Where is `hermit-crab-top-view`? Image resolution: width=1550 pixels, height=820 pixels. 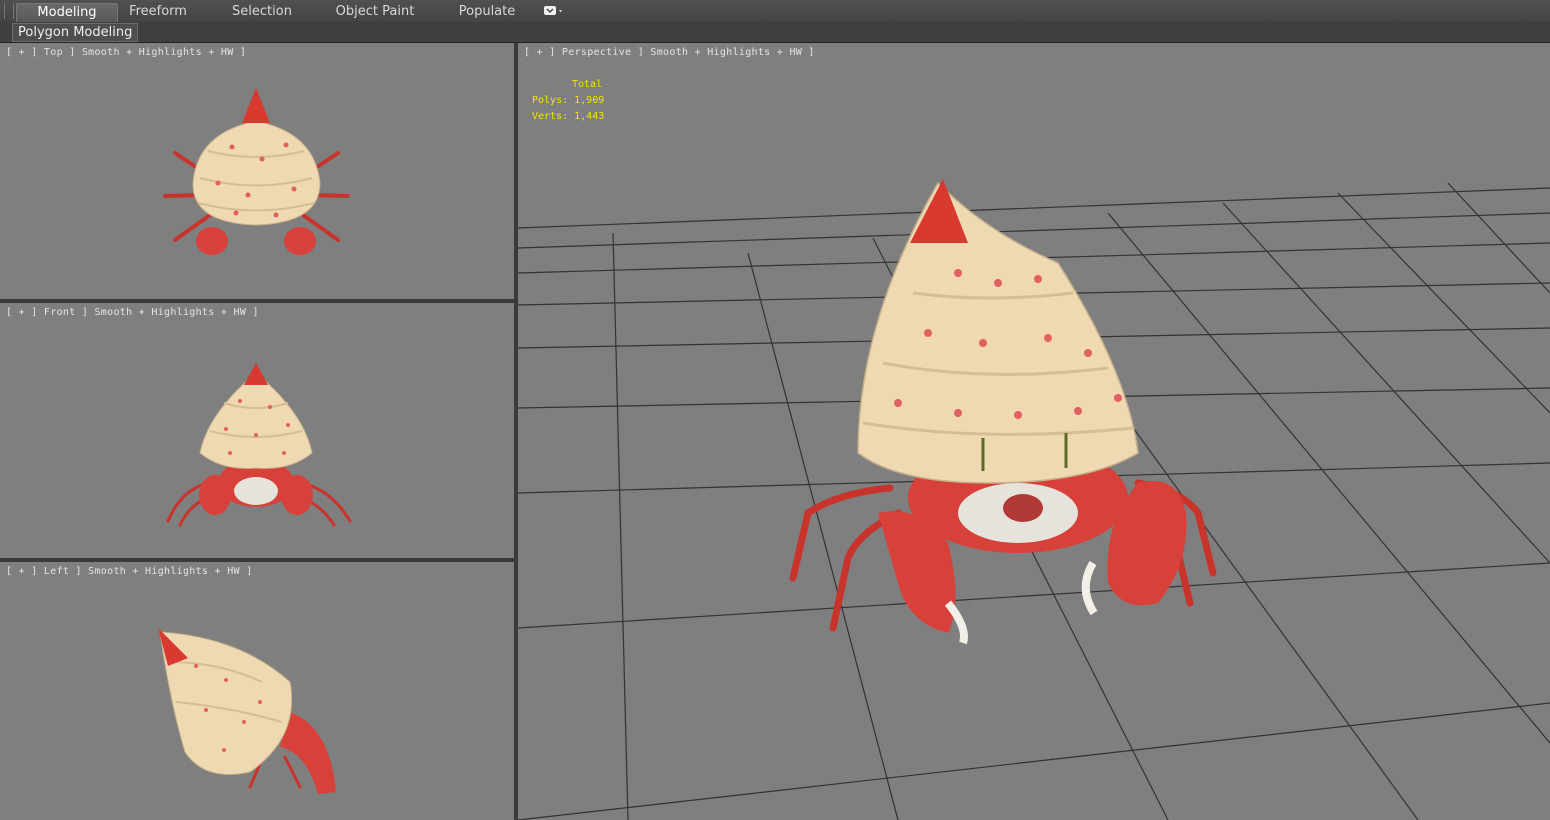 hermit-crab-top-view is located at coordinates (256, 171).